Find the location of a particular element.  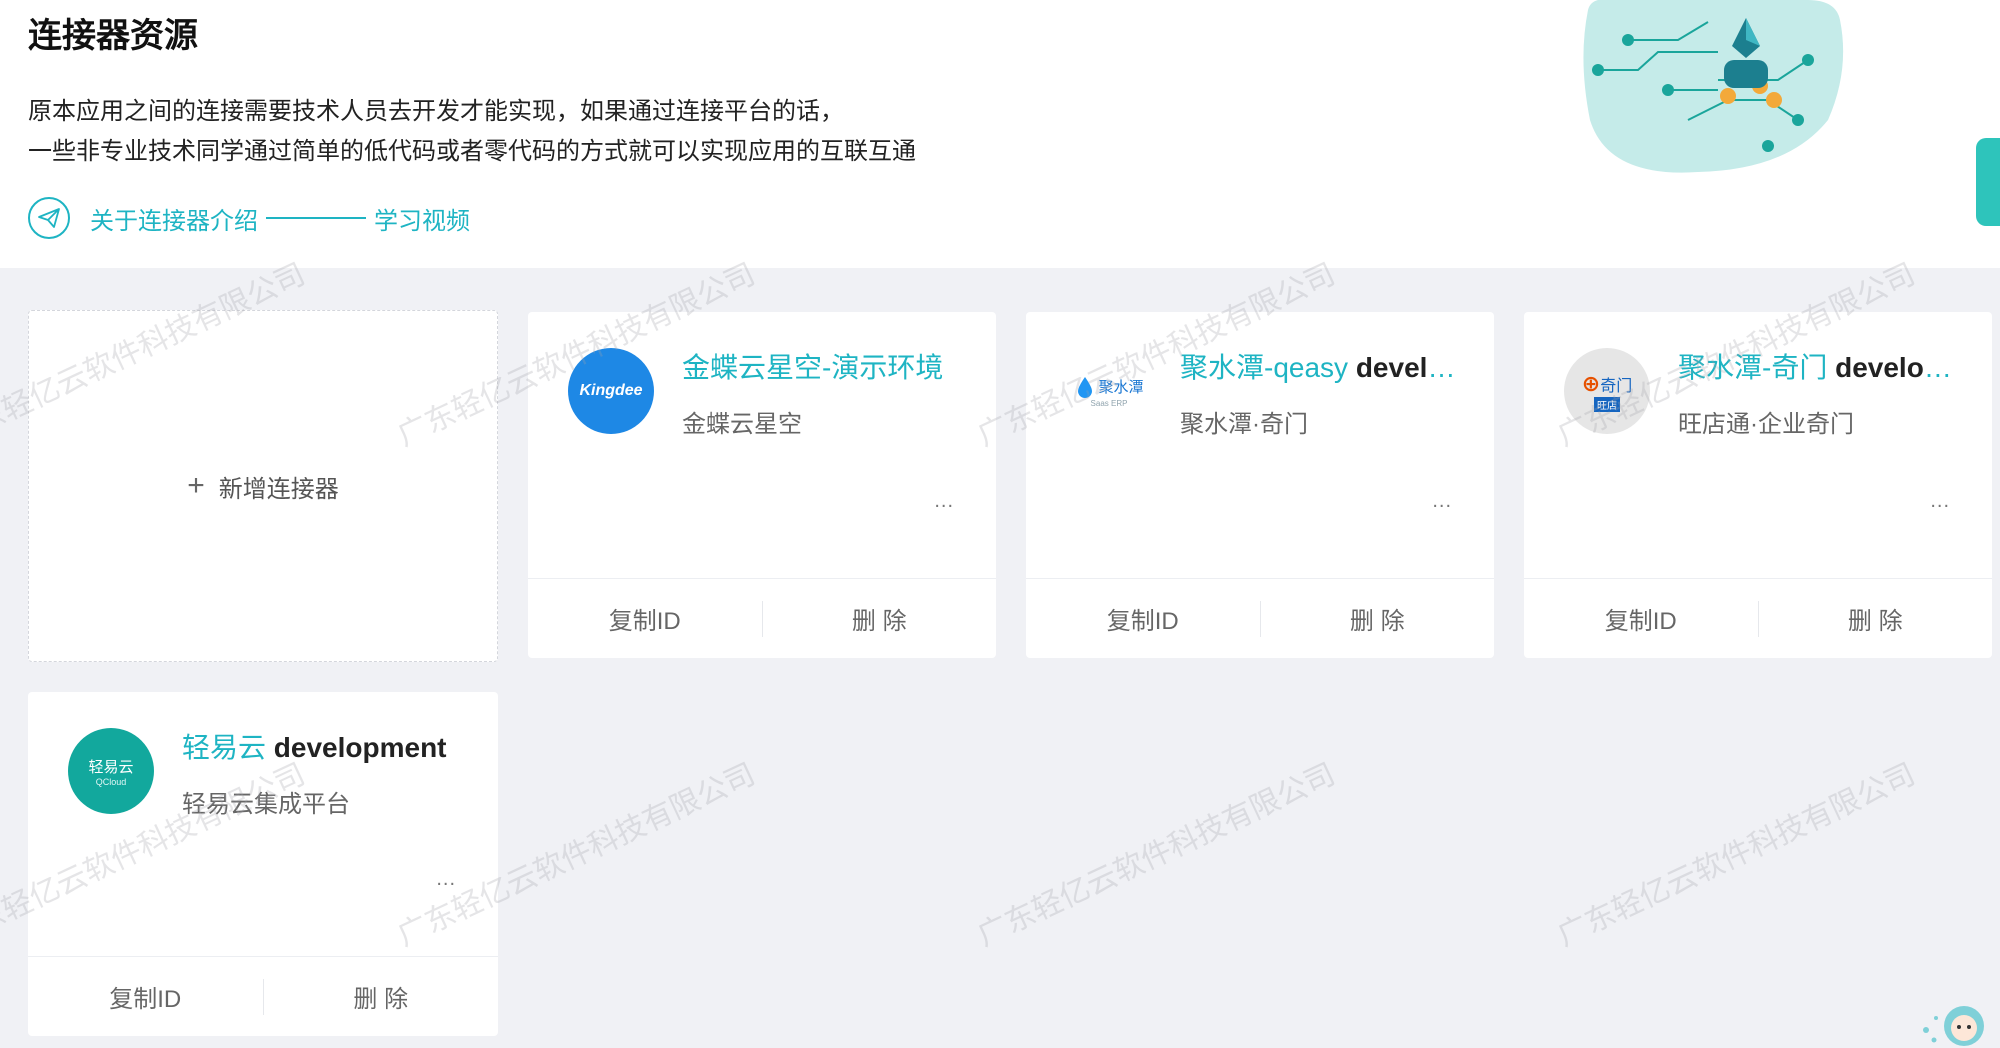

kingdee-logo-icon: Kingdee is located at coordinates (611, 391).